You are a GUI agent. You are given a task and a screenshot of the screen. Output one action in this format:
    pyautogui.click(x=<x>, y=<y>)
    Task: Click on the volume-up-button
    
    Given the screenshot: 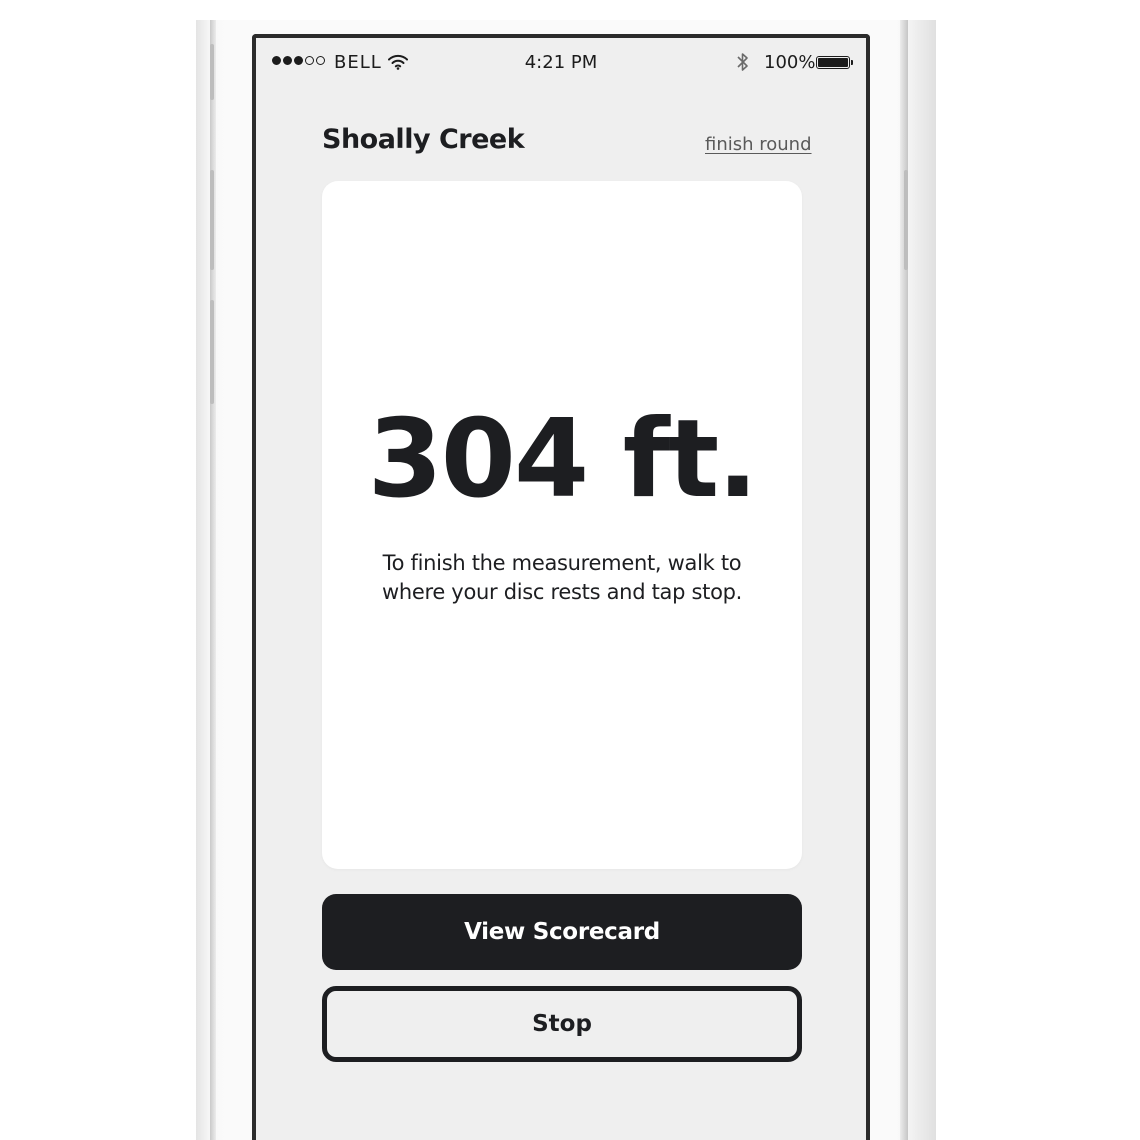 What is the action you would take?
    pyautogui.click(x=212, y=220)
    